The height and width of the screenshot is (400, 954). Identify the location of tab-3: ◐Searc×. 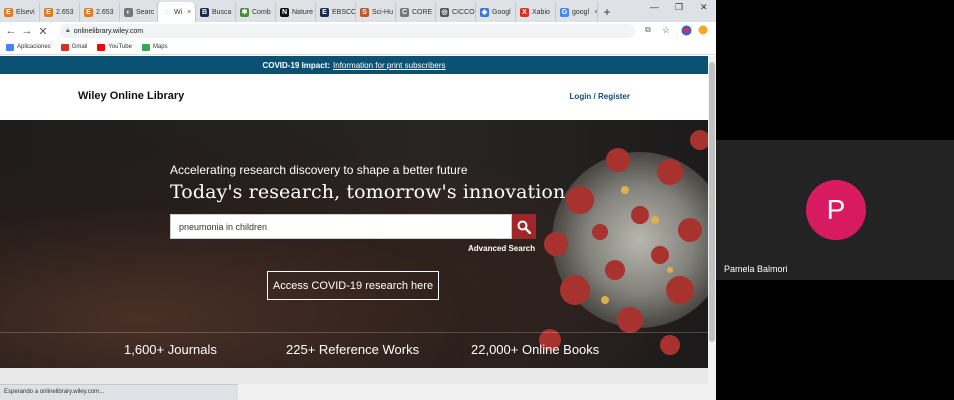
(139, 12).